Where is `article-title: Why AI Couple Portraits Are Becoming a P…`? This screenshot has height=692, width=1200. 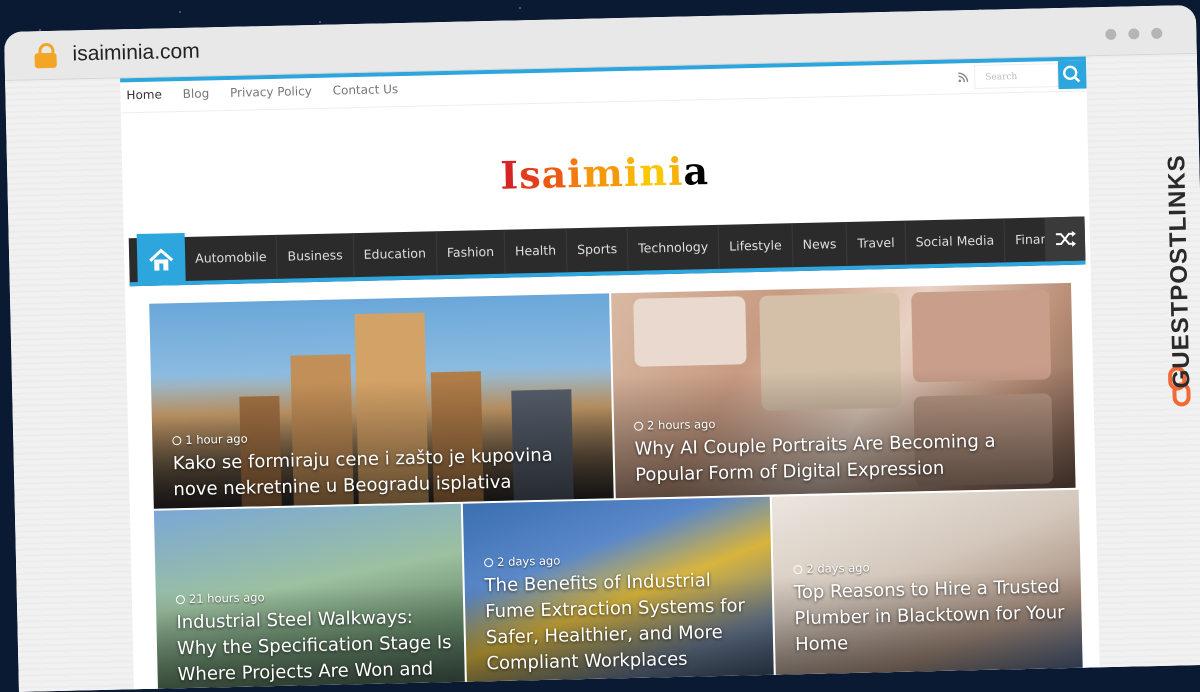 article-title: Why AI Couple Portraits Are Becoming a P… is located at coordinates (844, 458).